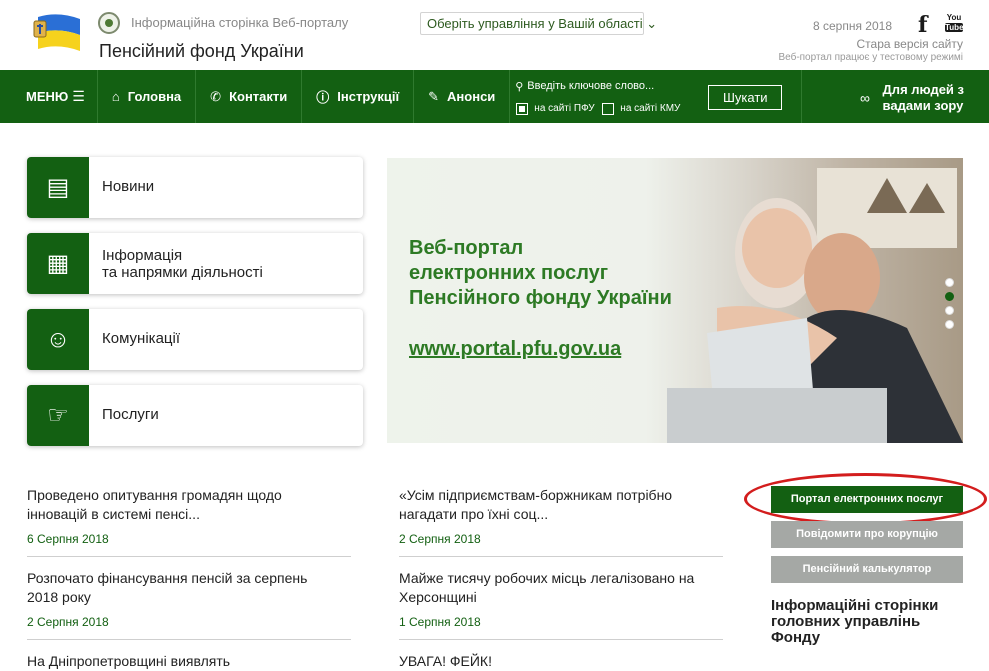 This screenshot has height=671, width=989. I want to click on region-select-label: Оберіть управління у Вашій області, so click(535, 23).